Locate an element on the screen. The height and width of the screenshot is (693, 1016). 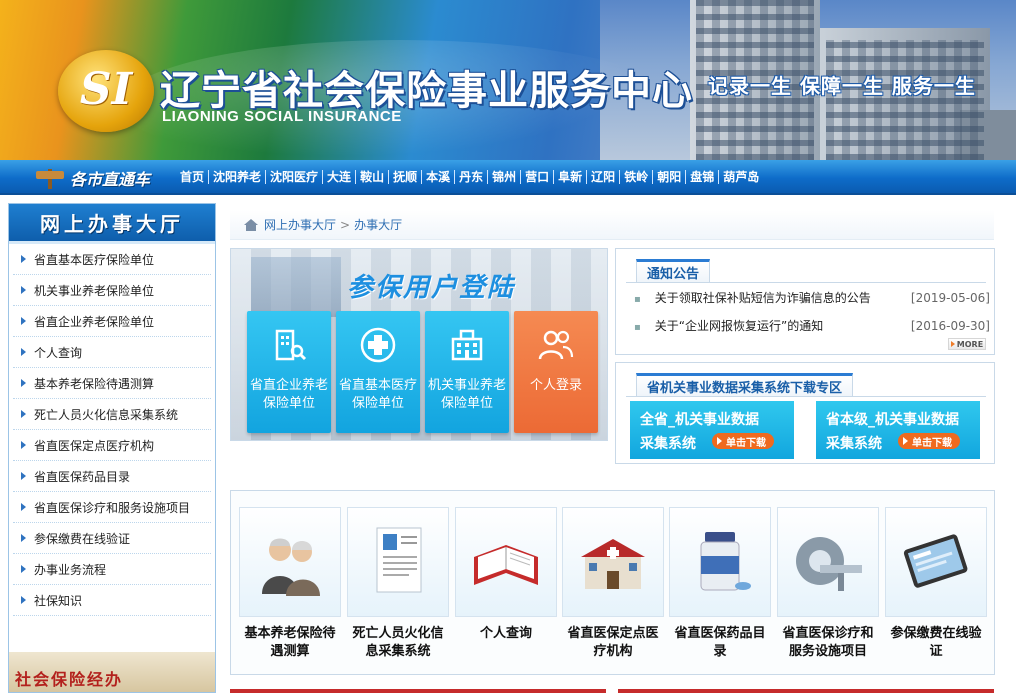
si-logo-icon: SI is located at coordinates (106, 91).